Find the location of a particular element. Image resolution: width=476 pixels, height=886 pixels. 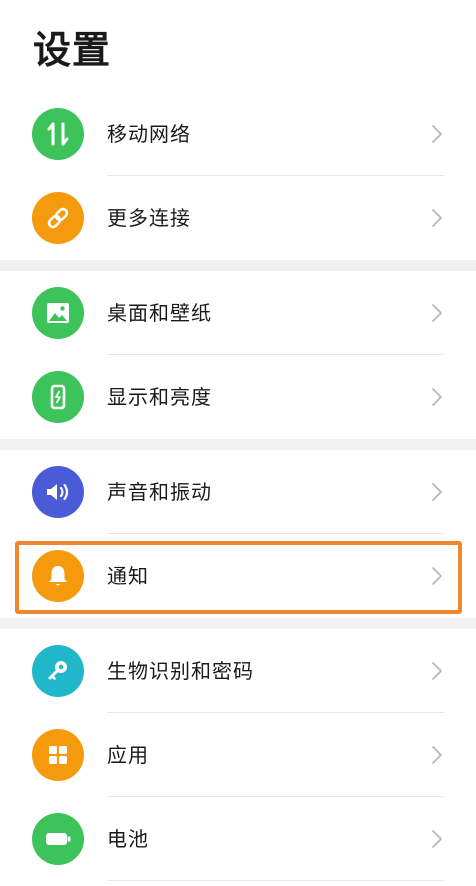

settings-item-mobile-network: 移动网络 is located at coordinates (238, 134).